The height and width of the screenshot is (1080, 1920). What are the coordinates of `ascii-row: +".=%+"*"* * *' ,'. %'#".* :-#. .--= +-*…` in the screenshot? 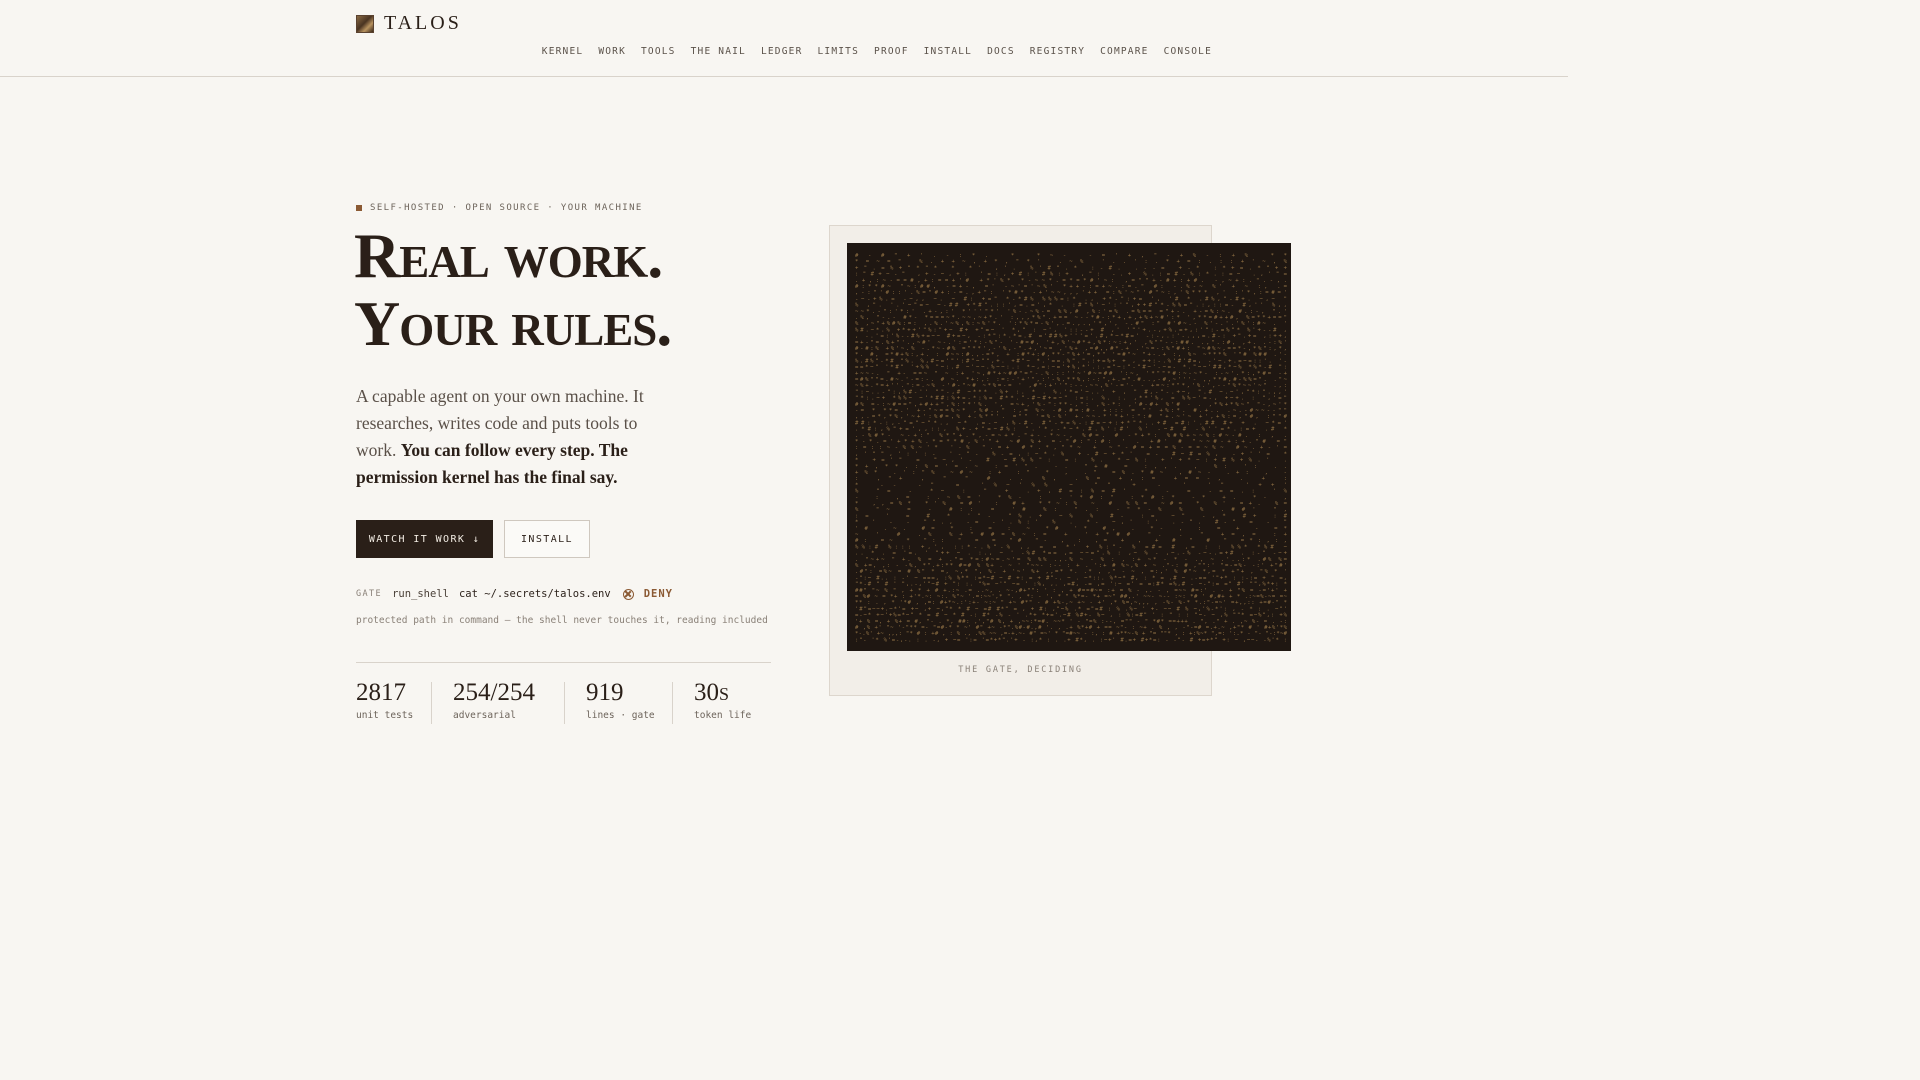 It's located at (1071, 268).